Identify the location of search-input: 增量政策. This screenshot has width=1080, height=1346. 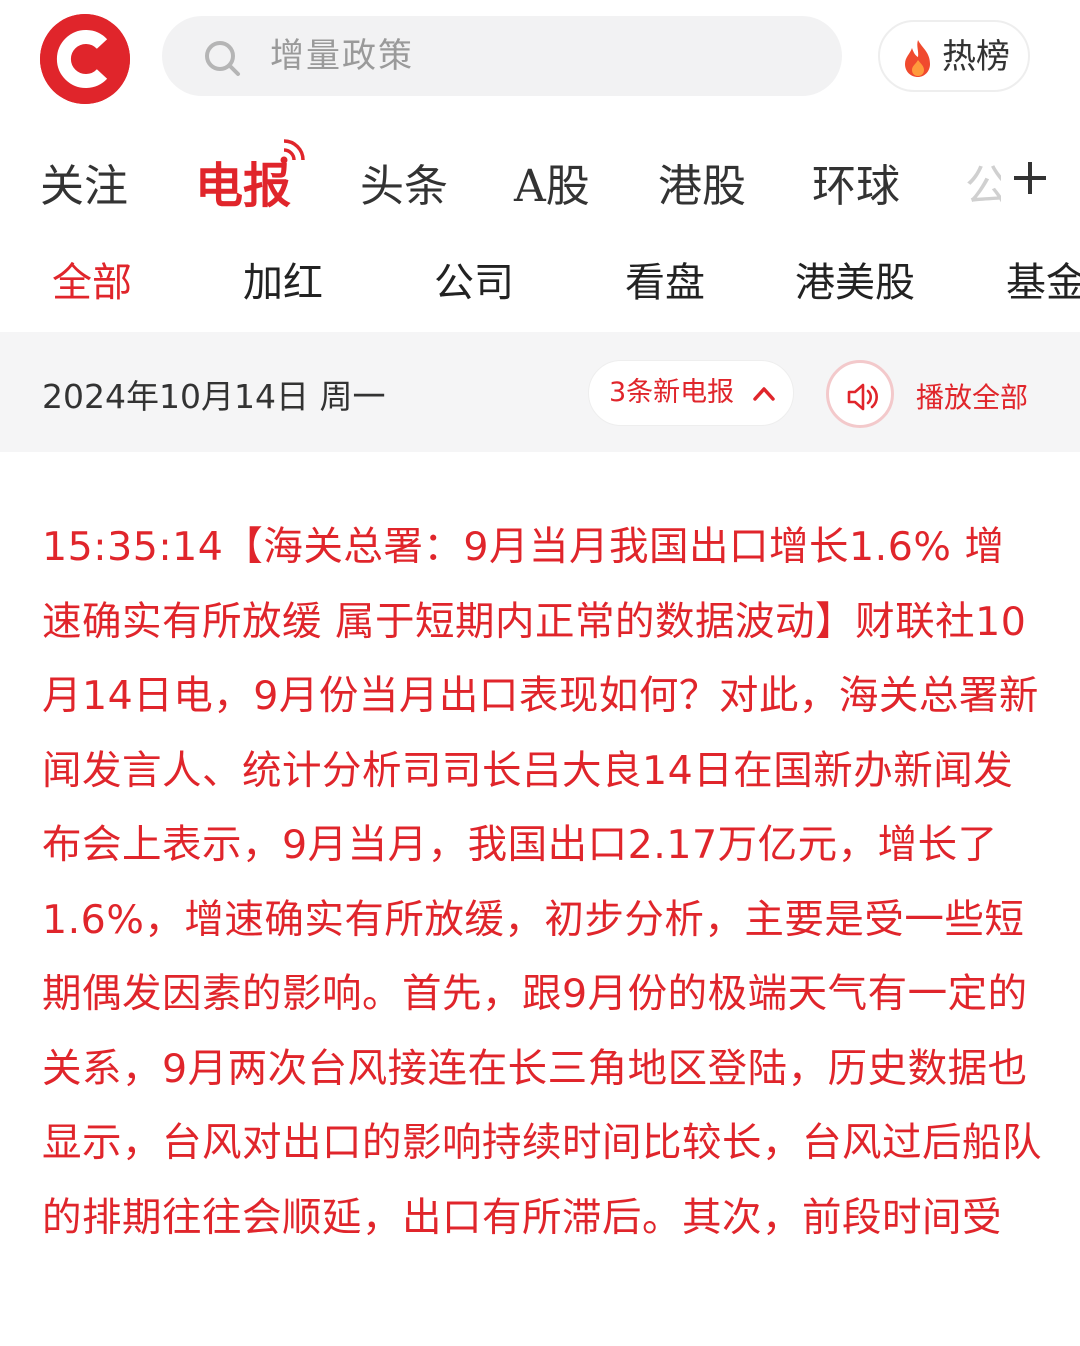
(342, 56).